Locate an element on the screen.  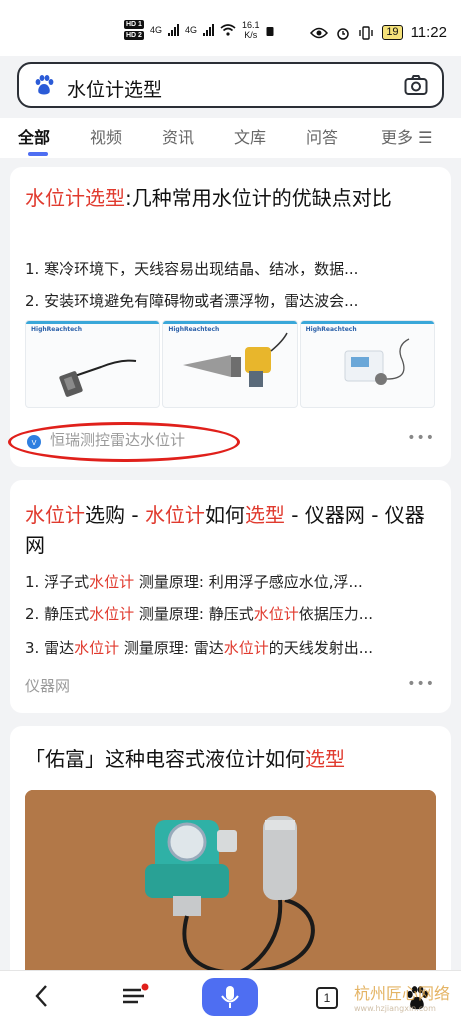
thumbnail-level-transmitter: HighReachtech is located at coordinates (367, 364).